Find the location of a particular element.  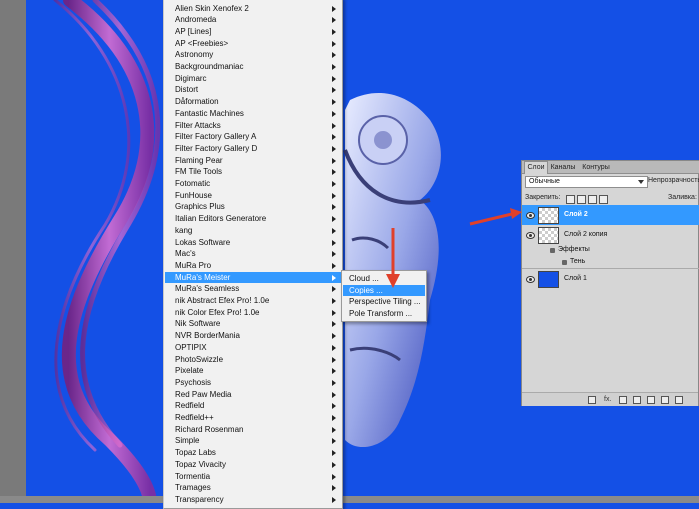

filter-menu-item: Flaming Pear is located at coordinates (253, 161).